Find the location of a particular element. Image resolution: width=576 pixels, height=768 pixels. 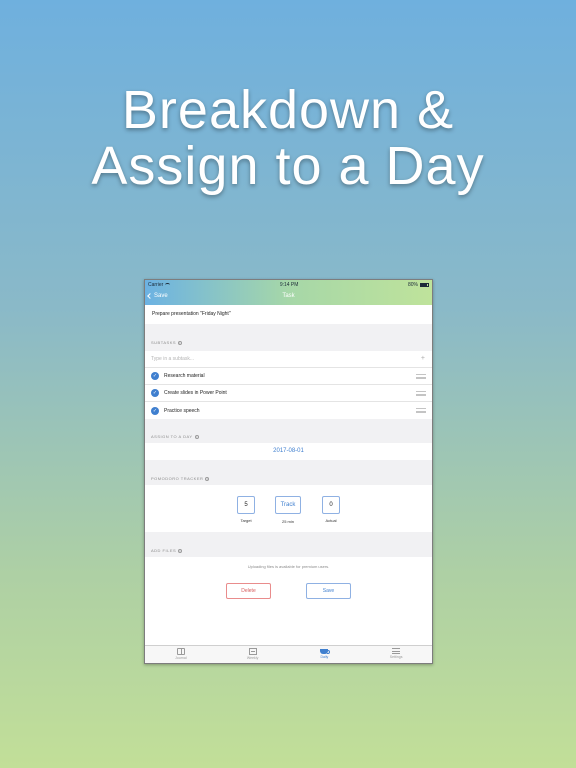

tab-weekly: Weekly is located at coordinates (253, 654).